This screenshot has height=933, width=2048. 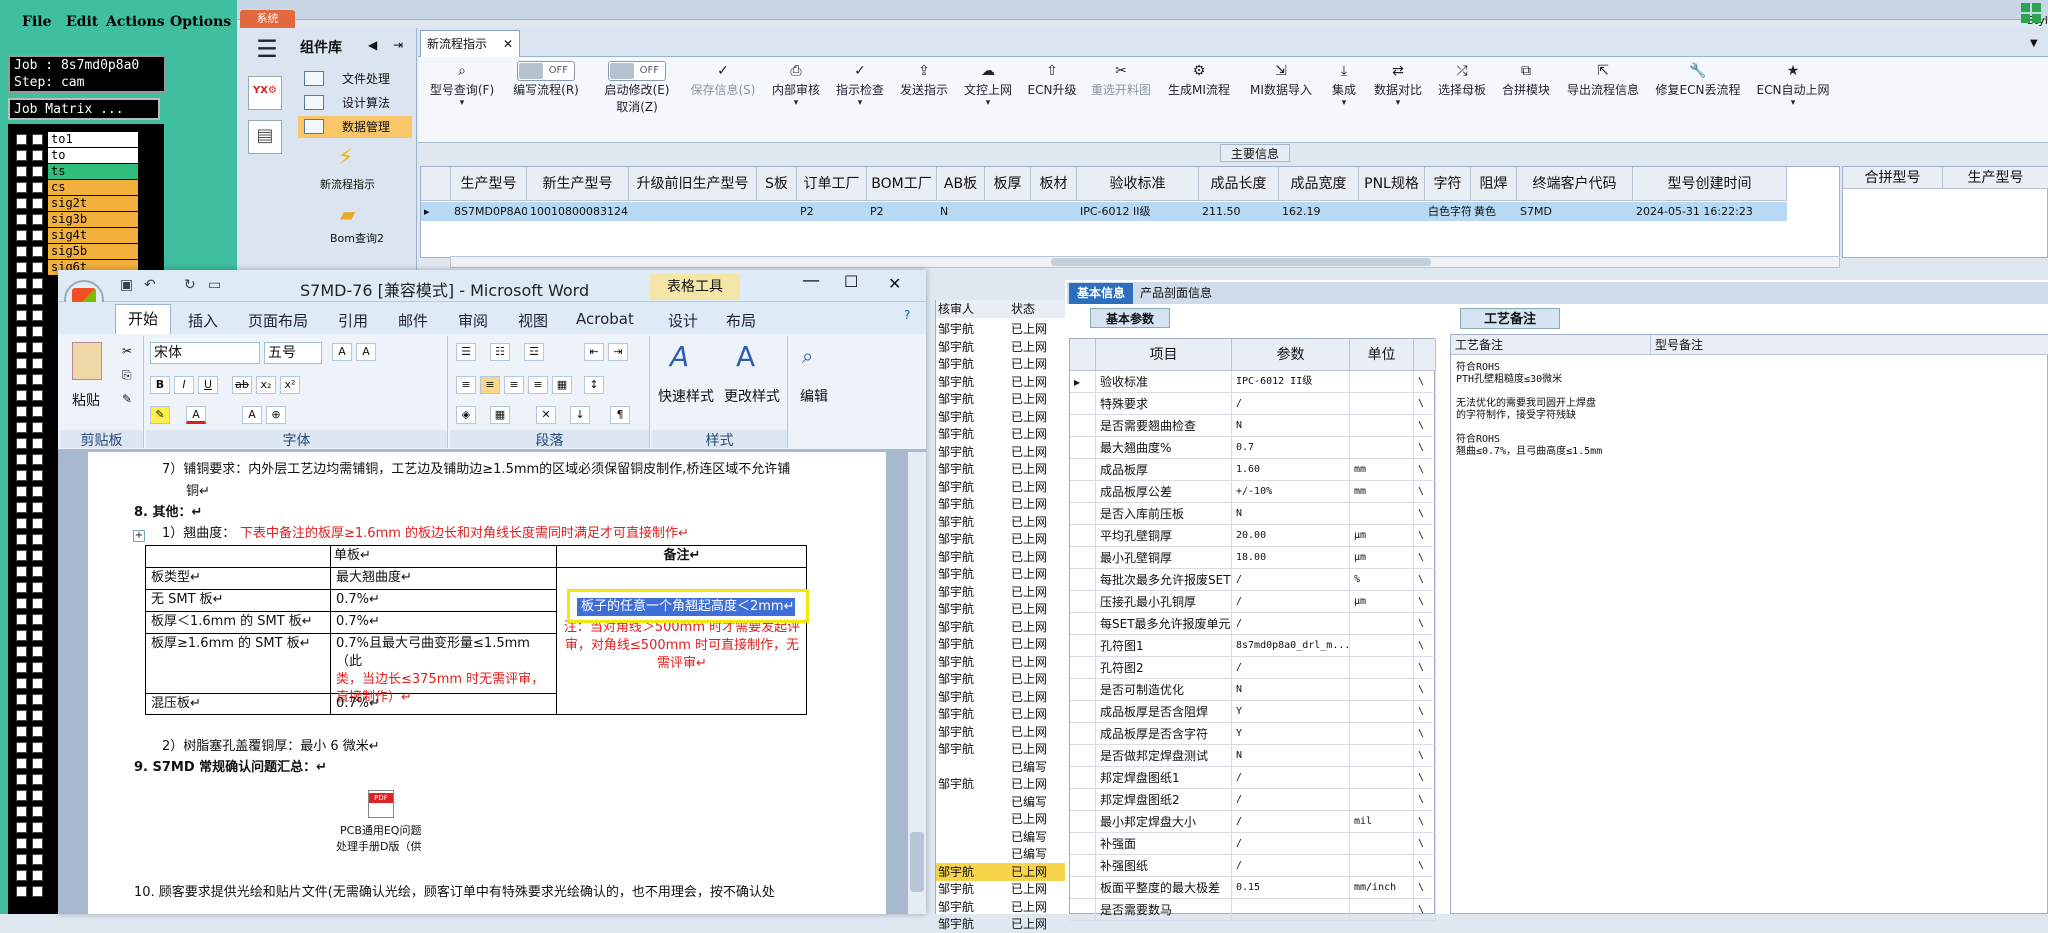 I want to click on char-shade-icon: A, so click(x=252, y=415).